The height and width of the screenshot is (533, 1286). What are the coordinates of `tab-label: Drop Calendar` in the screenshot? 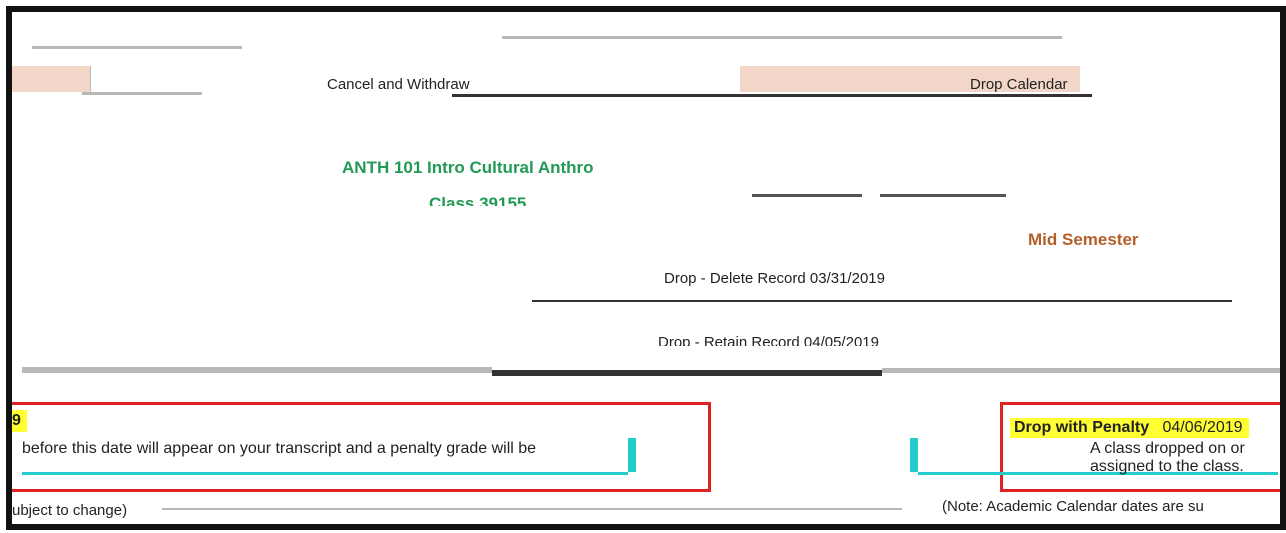 It's located at (1019, 84).